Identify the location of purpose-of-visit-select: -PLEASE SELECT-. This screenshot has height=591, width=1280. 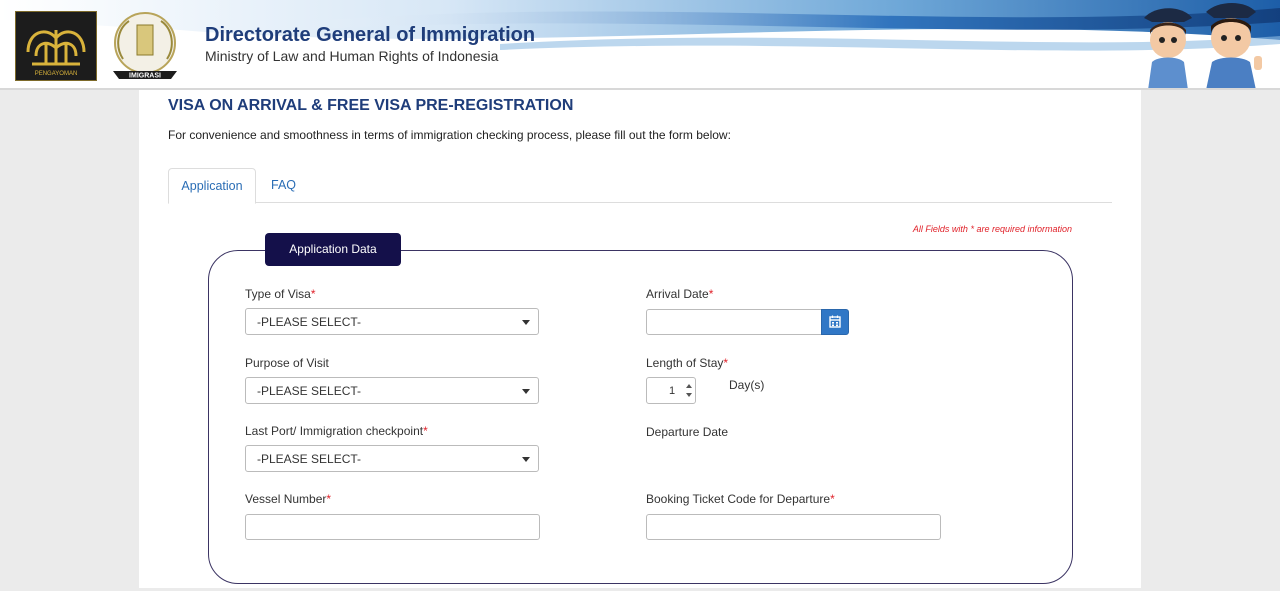
(392, 390).